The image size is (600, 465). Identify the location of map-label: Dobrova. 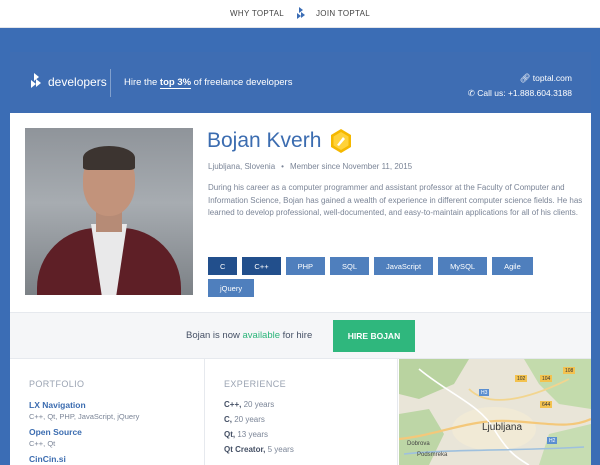
(418, 444).